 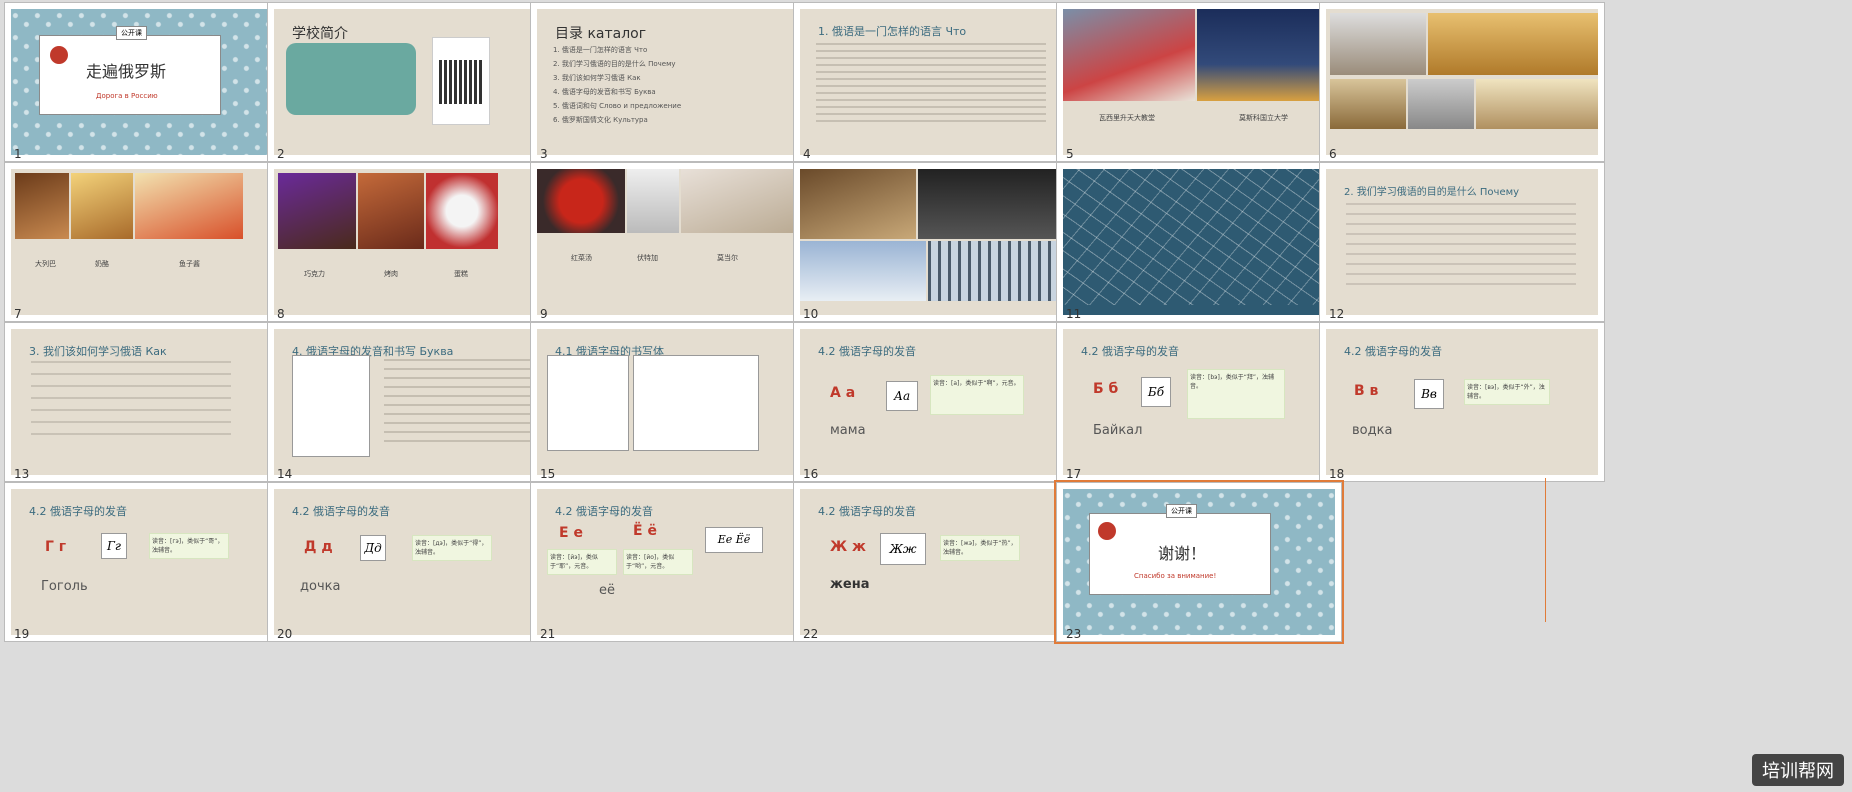 I want to click on example-word: Байкал, so click(x=1118, y=430).